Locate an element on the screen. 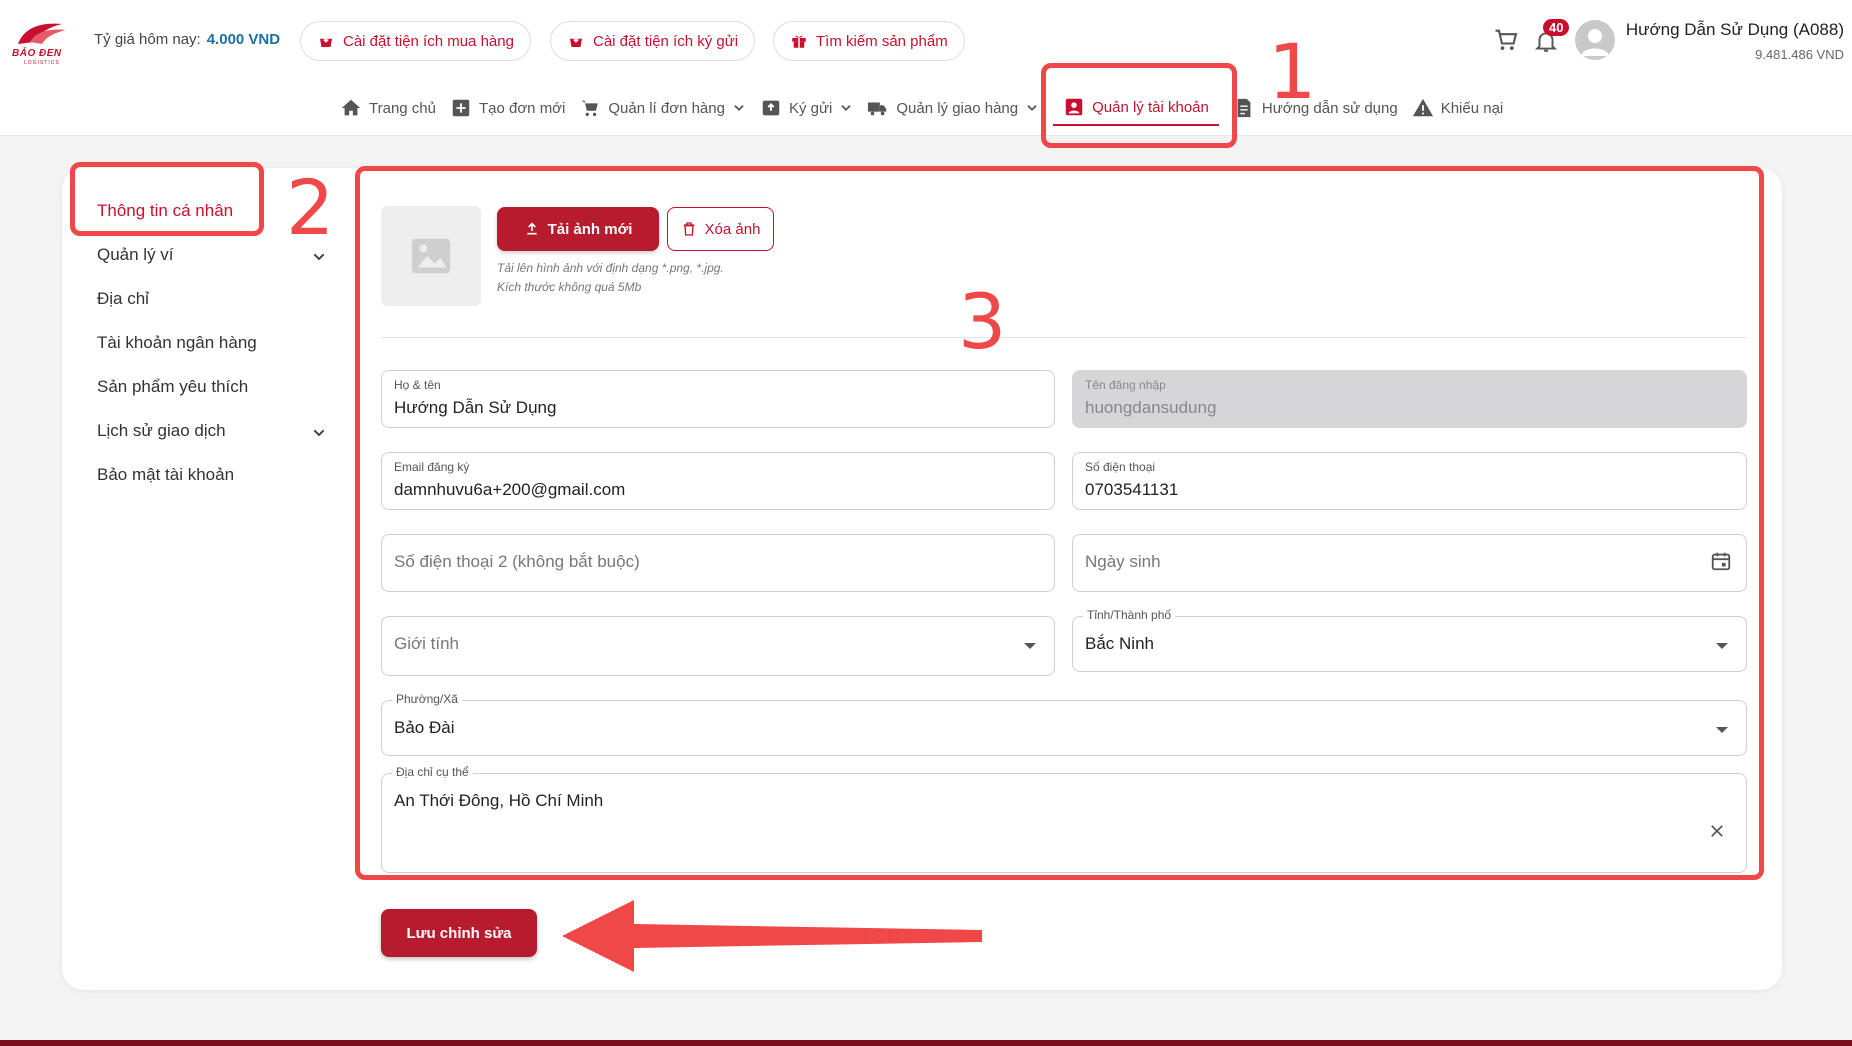 This screenshot has height=1046, width=1852. notification-badge: 40 is located at coordinates (1556, 27).